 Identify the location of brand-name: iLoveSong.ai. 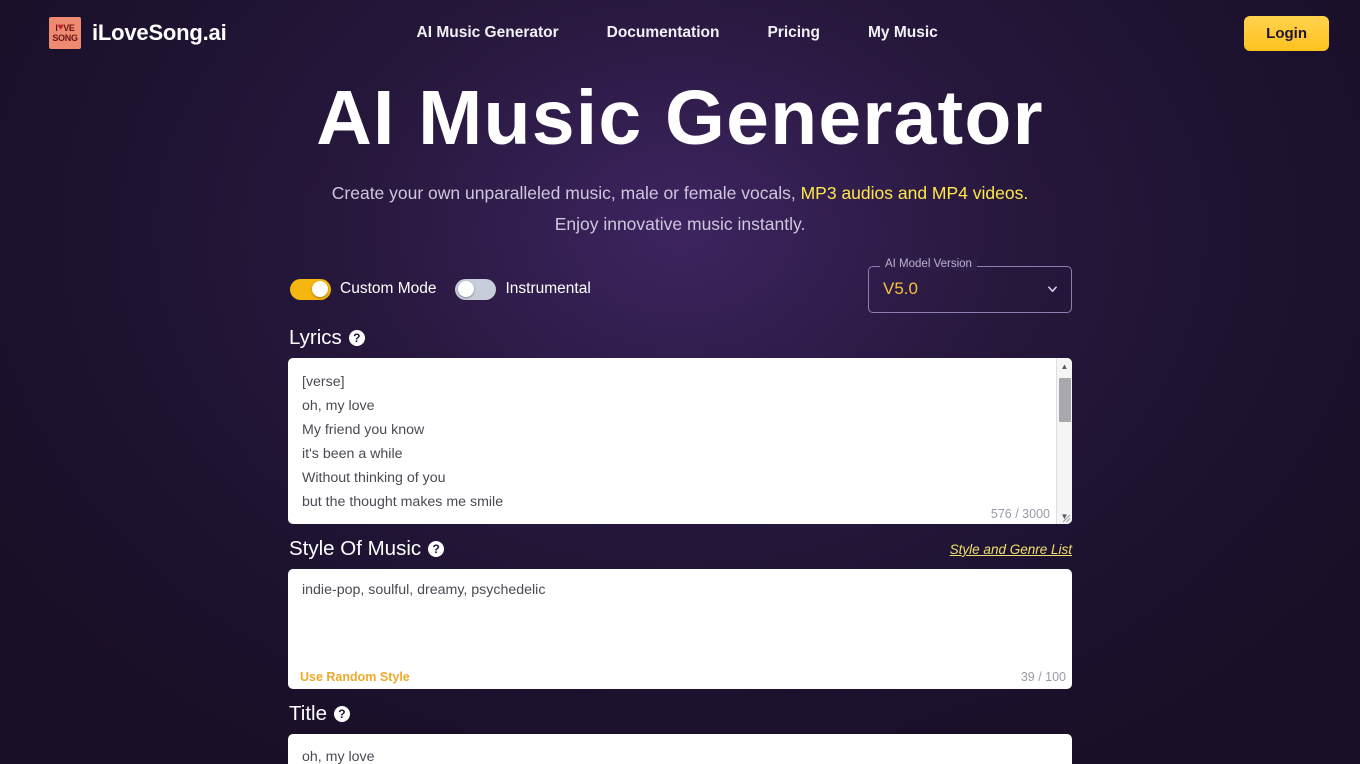
(159, 32).